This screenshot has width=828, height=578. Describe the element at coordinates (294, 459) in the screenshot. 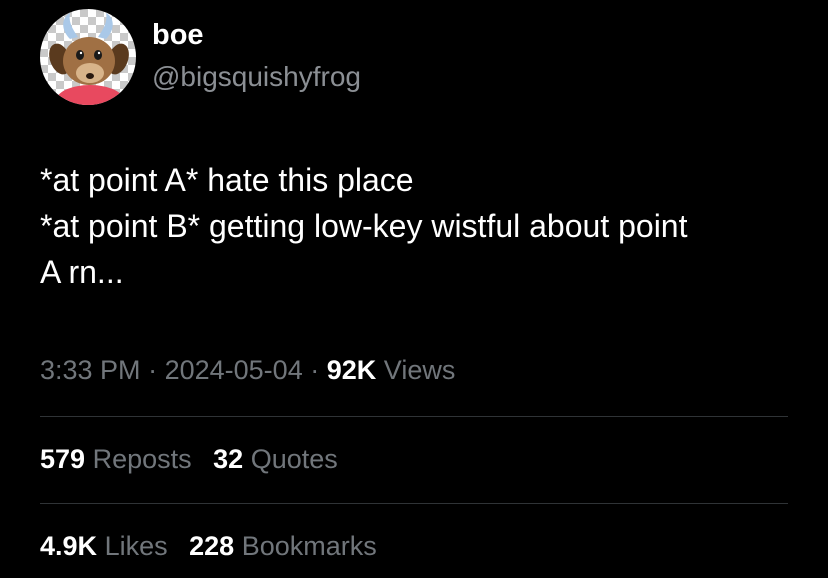

I see `quotes-label: Quotes` at that location.